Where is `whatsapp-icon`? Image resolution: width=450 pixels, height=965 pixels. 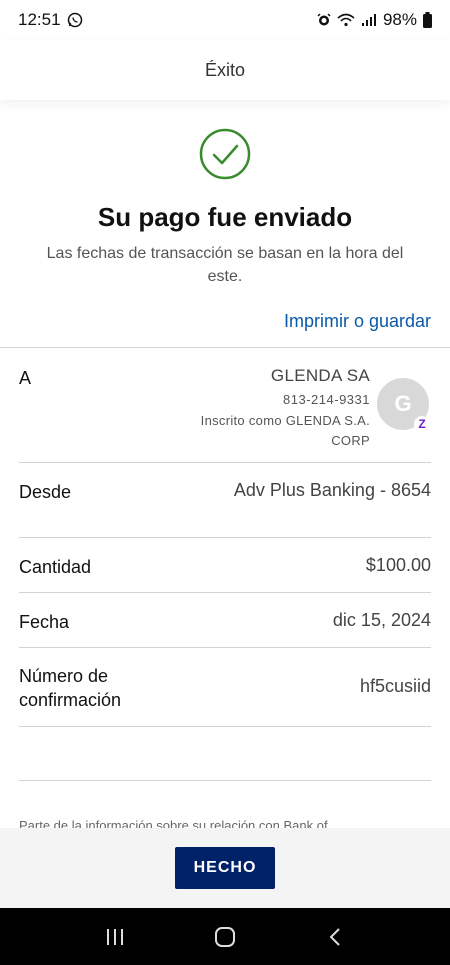
whatsapp-icon is located at coordinates (75, 20).